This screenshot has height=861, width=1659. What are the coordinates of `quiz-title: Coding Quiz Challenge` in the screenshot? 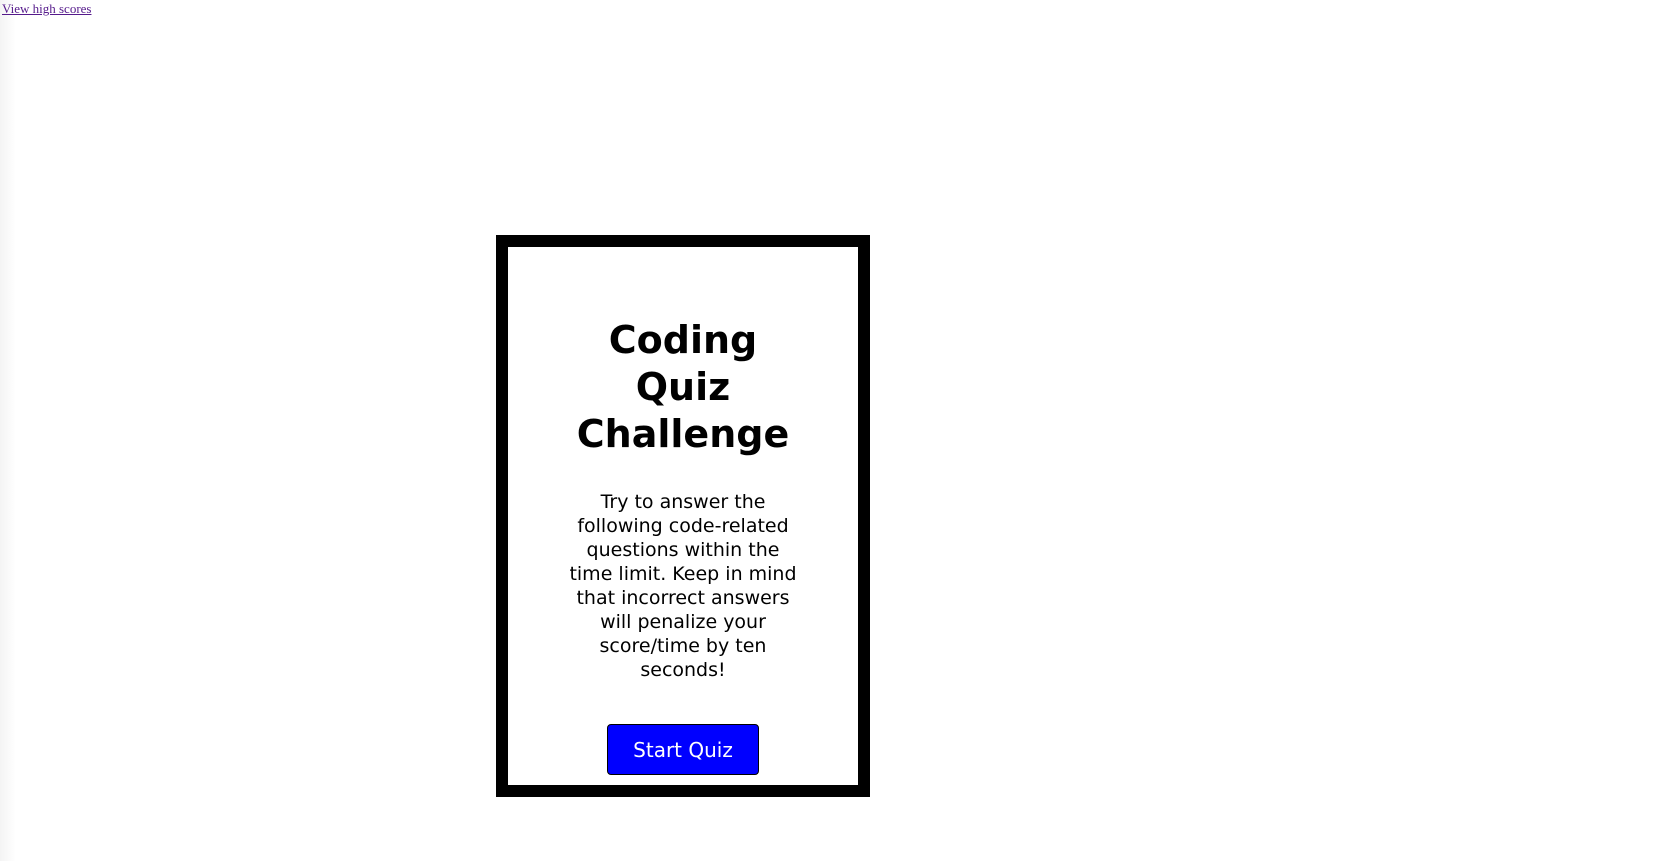 It's located at (683, 387).